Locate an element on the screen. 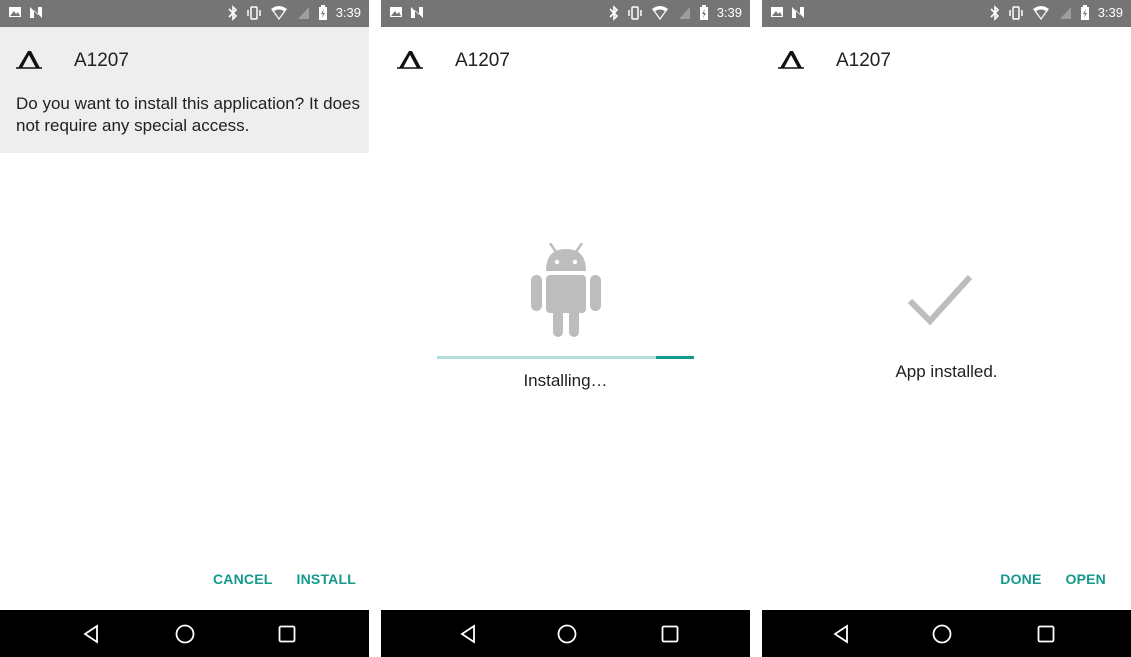 This screenshot has width=1131, height=657. open-button: OPEN is located at coordinates (1086, 579).